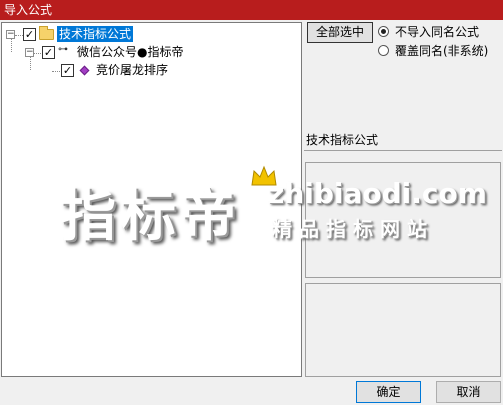  What do you see at coordinates (342, 140) in the screenshot?
I see `formula-type-label: 技术指标公式` at bounding box center [342, 140].